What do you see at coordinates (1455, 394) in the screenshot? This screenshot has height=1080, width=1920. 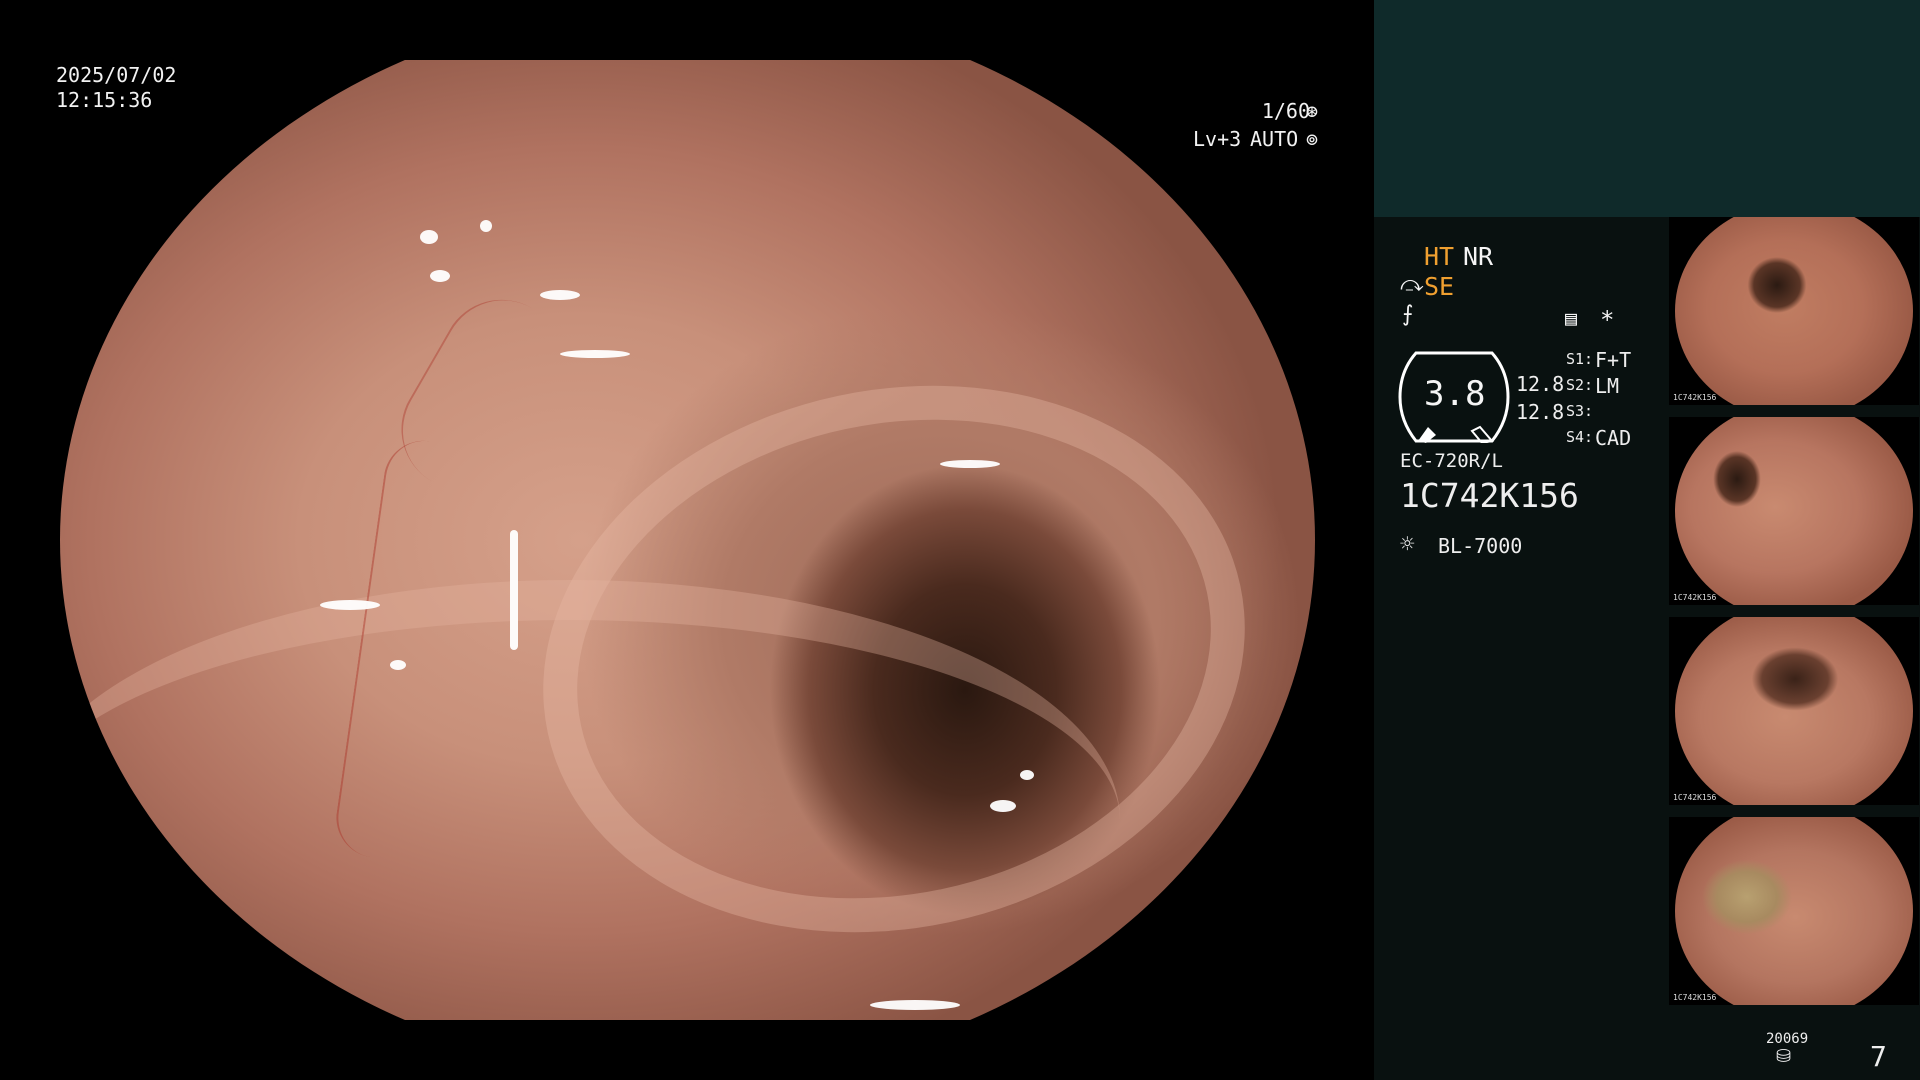 I see `gauge-value: 3.8` at bounding box center [1455, 394].